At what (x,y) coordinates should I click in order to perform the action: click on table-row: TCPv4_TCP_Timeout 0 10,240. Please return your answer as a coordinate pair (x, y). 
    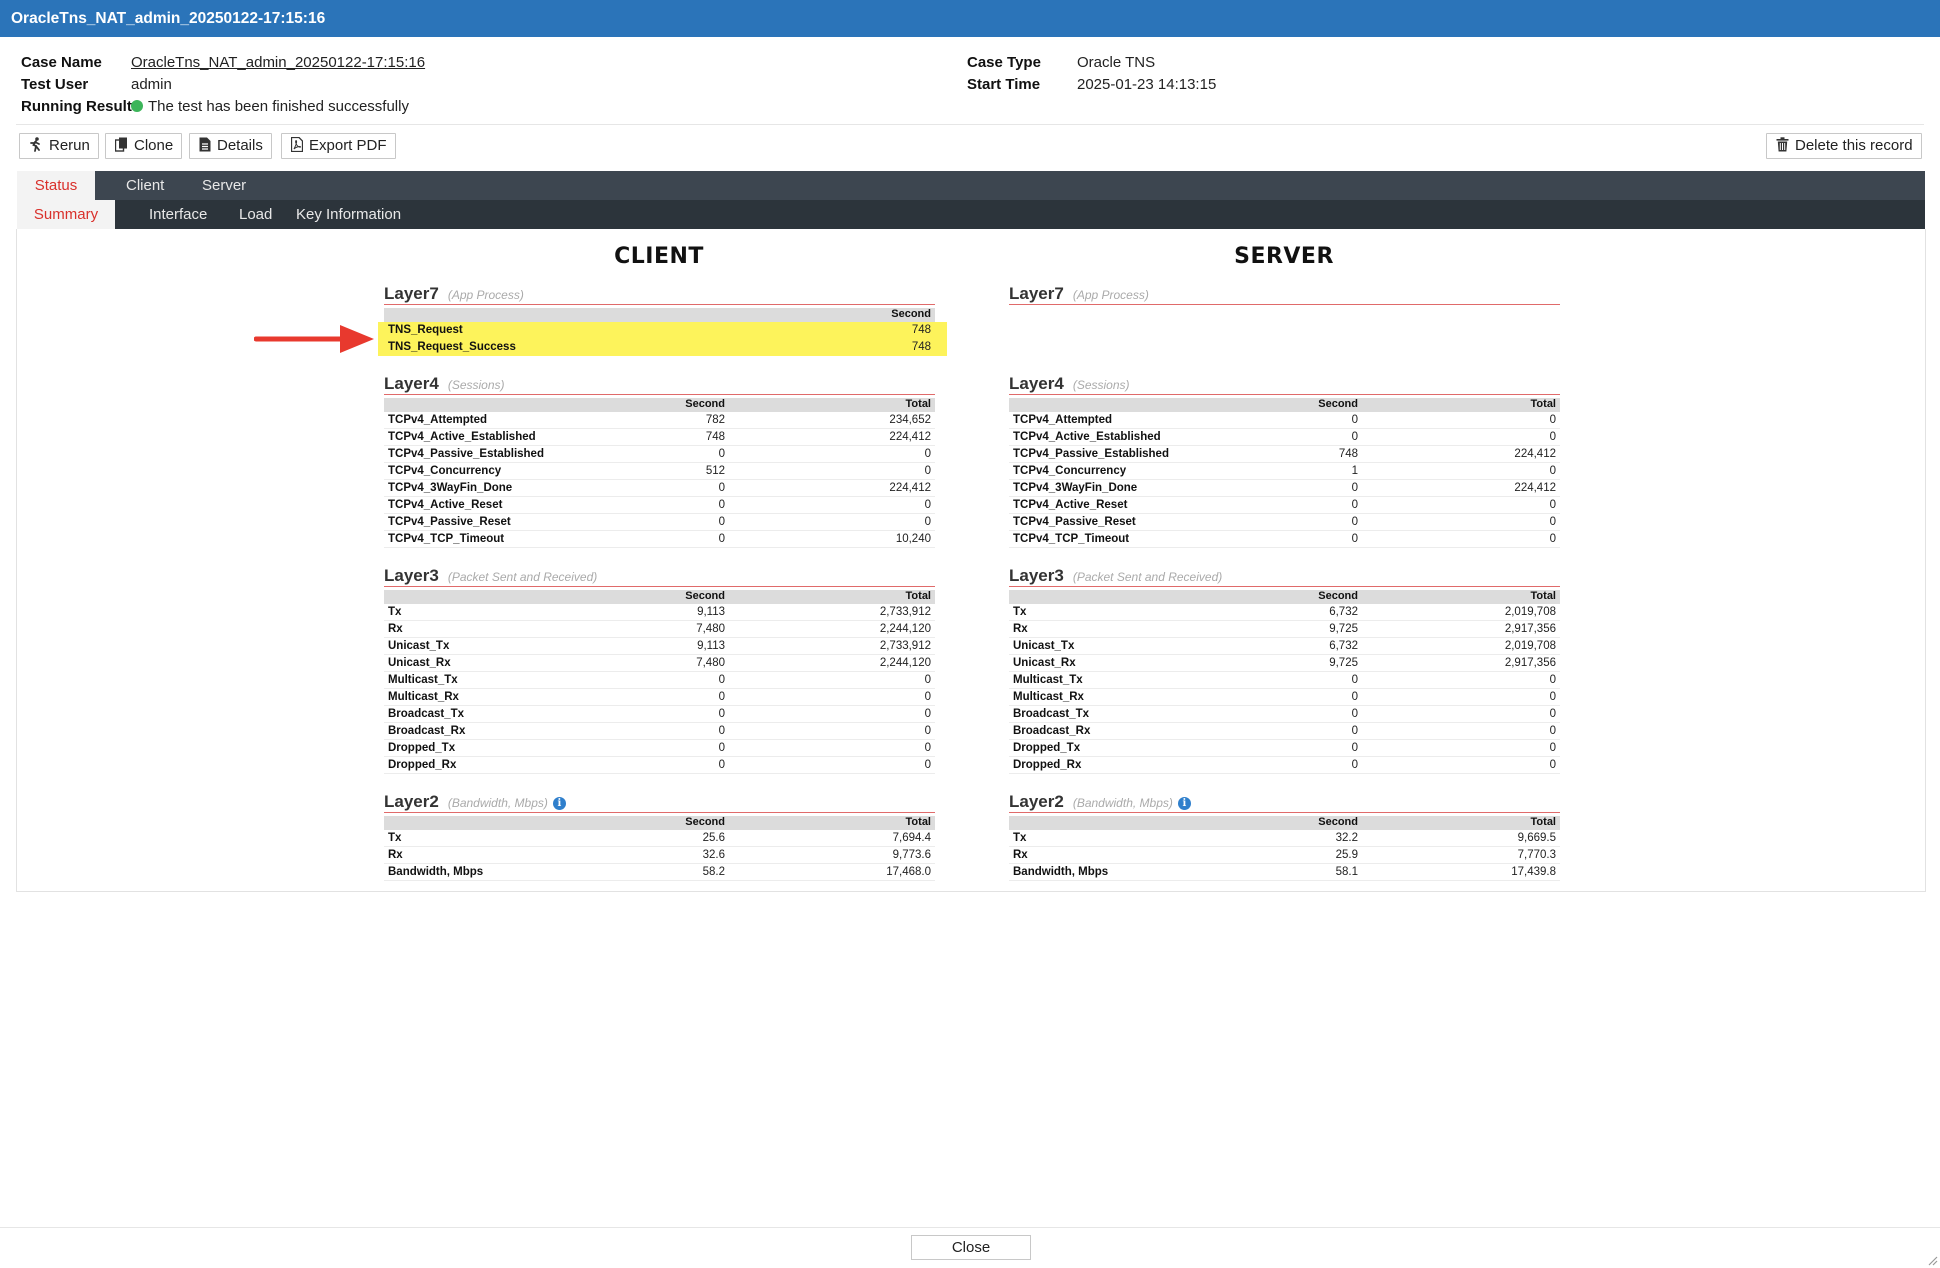
    Looking at the image, I should click on (659, 539).